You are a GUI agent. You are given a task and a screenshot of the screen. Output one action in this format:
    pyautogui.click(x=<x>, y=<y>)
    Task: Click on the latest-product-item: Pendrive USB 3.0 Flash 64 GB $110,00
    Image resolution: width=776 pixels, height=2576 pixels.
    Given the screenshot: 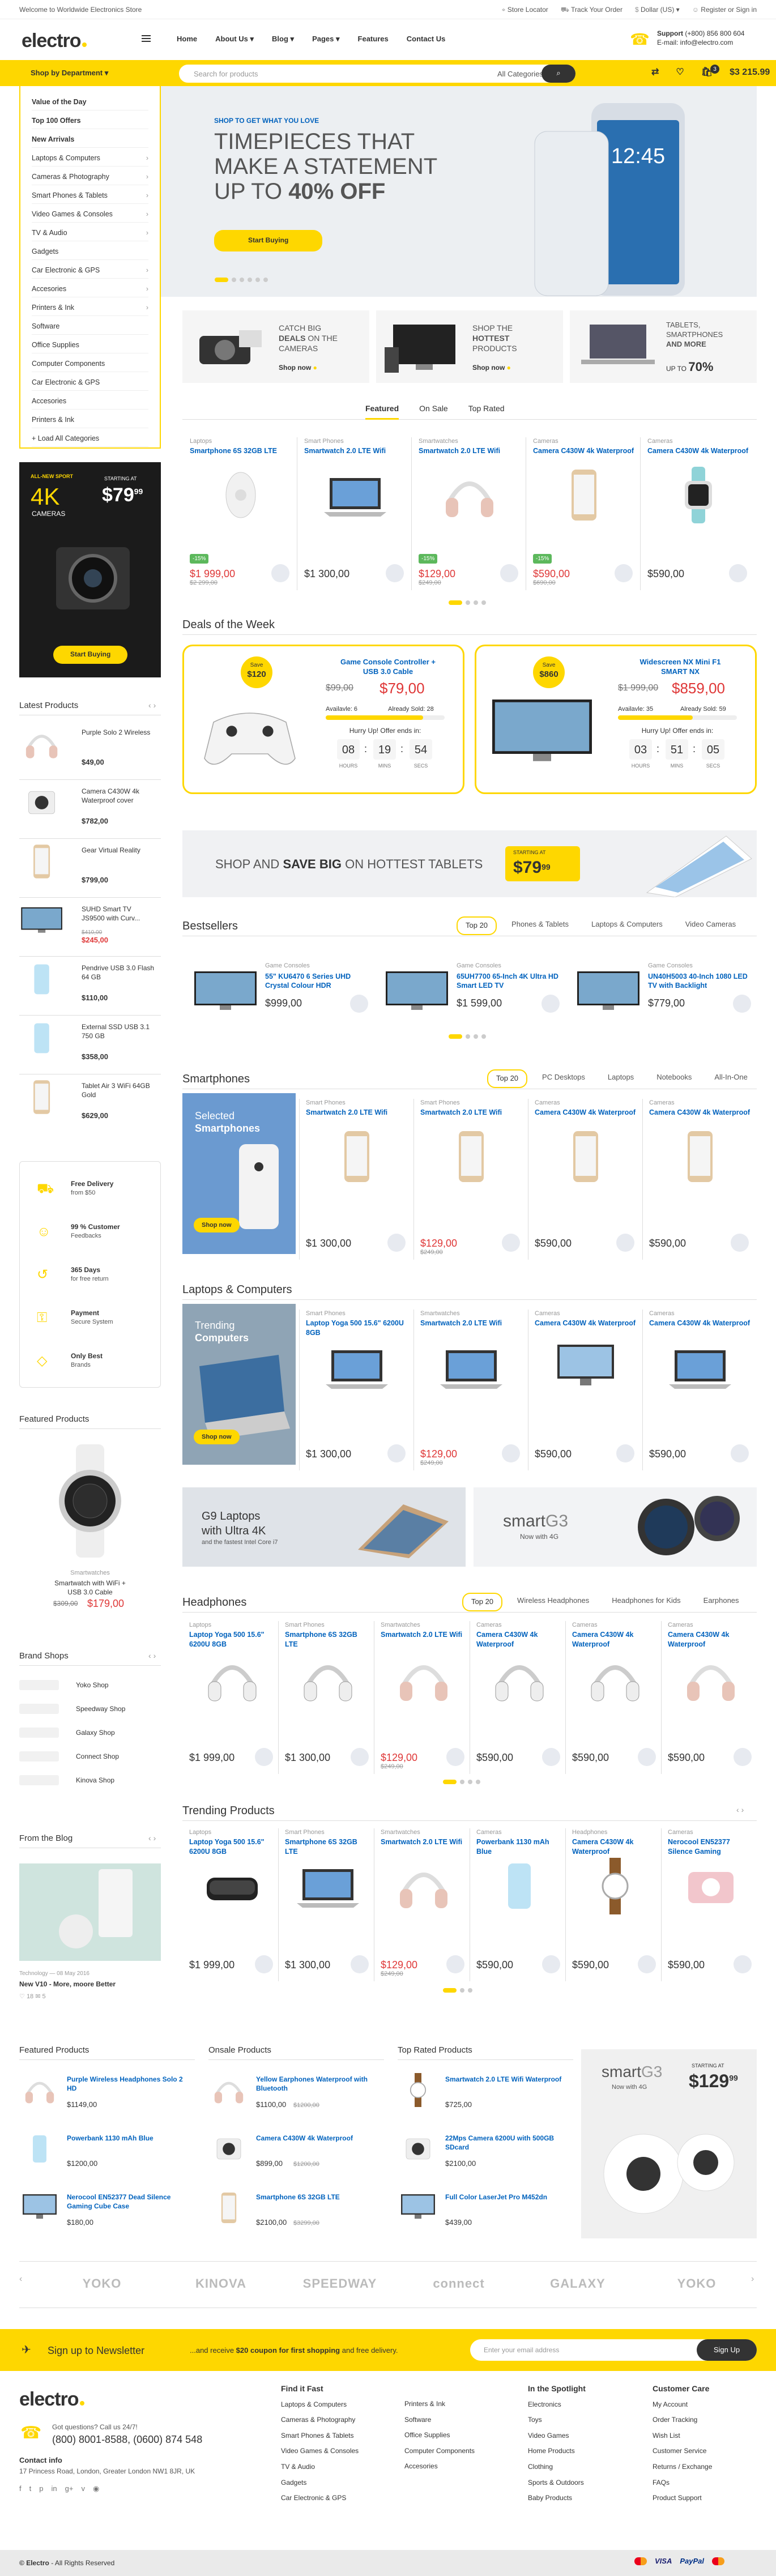 What is the action you would take?
    pyautogui.click(x=90, y=988)
    